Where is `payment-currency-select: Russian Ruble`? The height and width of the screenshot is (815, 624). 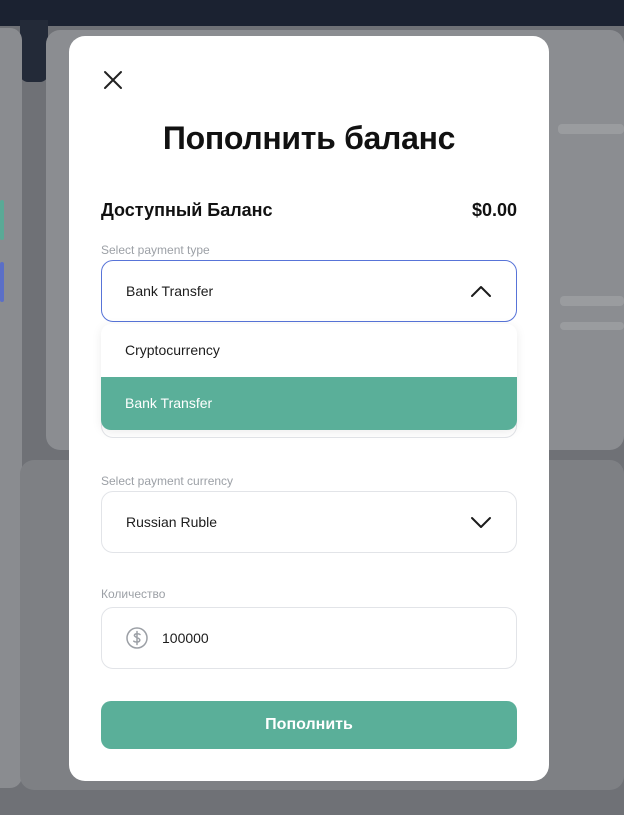
payment-currency-select: Russian Ruble is located at coordinates (309, 522).